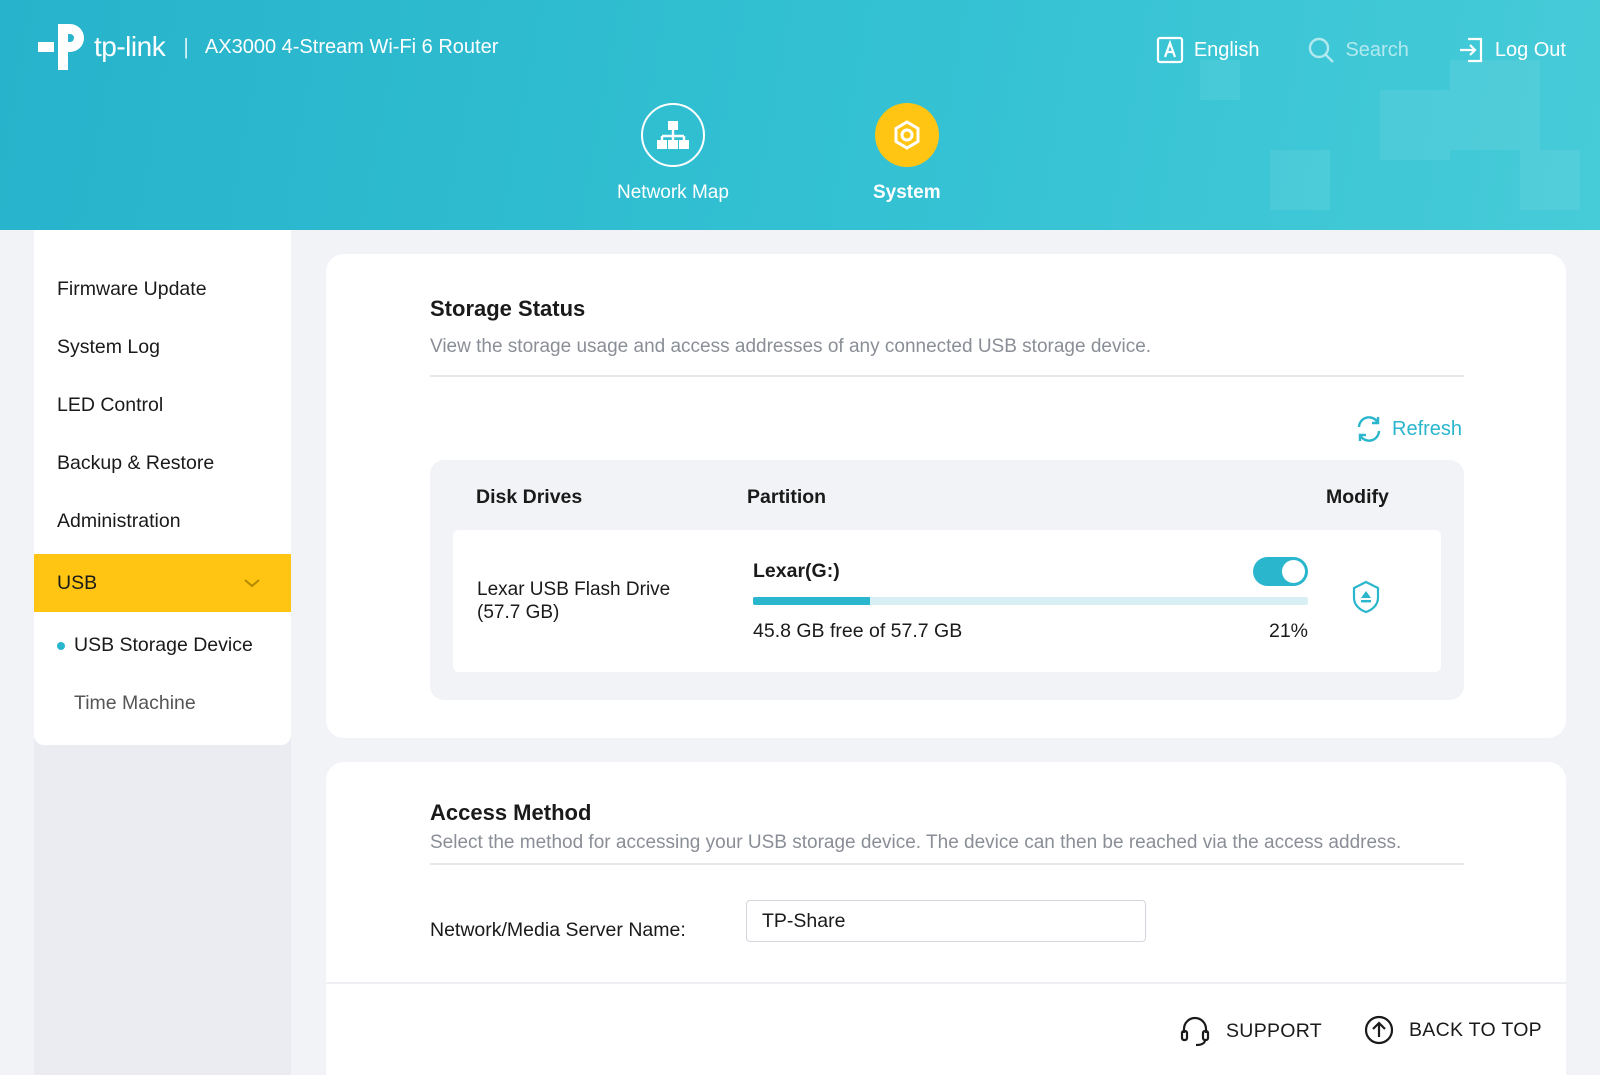 The image size is (1600, 1075). Describe the element at coordinates (1195, 1031) in the screenshot. I see `headset-icon` at that location.